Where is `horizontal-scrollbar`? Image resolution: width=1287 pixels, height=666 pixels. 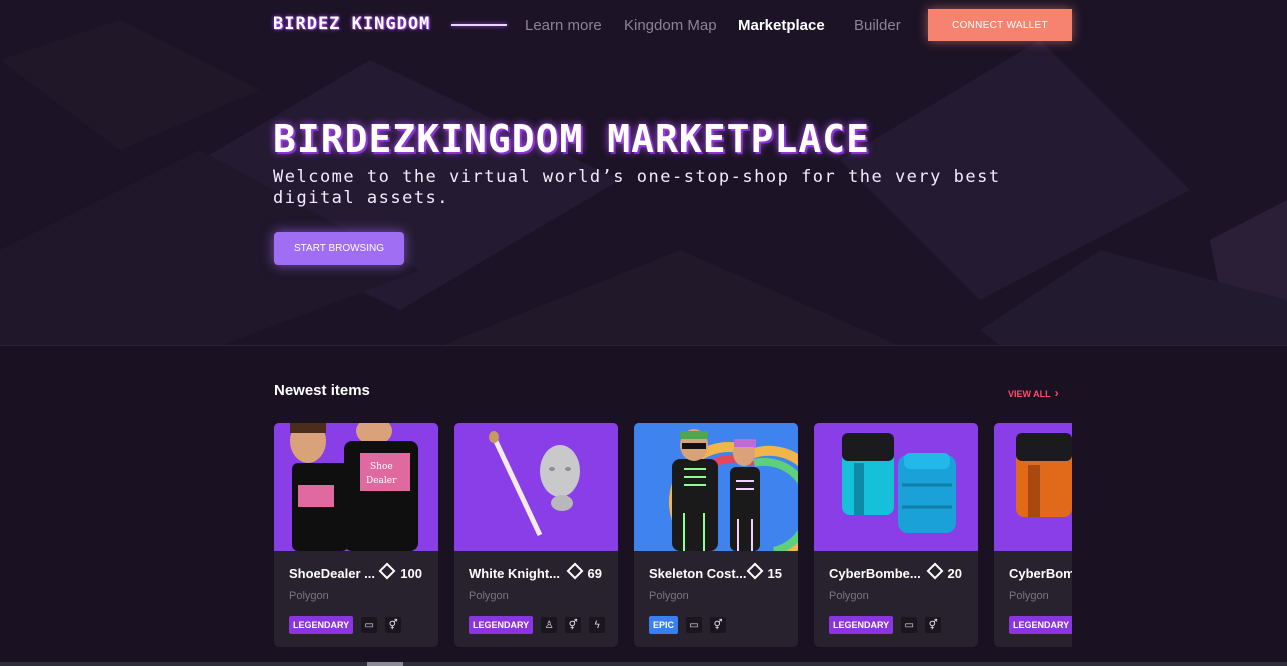
horizontal-scrollbar is located at coordinates (643, 664).